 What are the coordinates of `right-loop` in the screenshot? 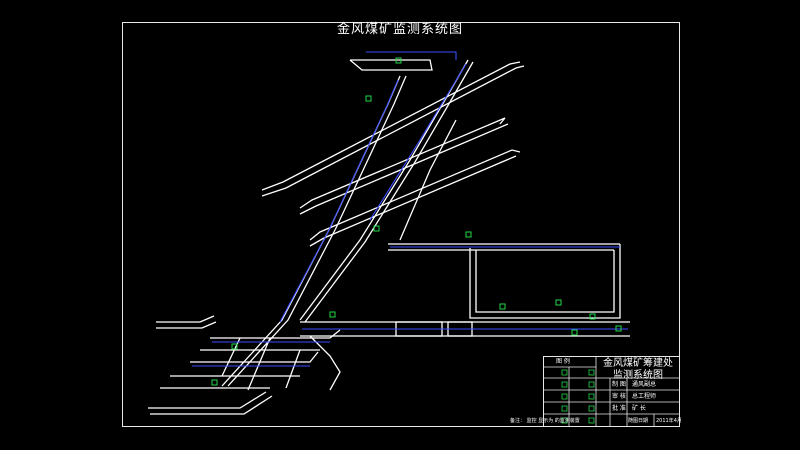 It's located at (545, 281).